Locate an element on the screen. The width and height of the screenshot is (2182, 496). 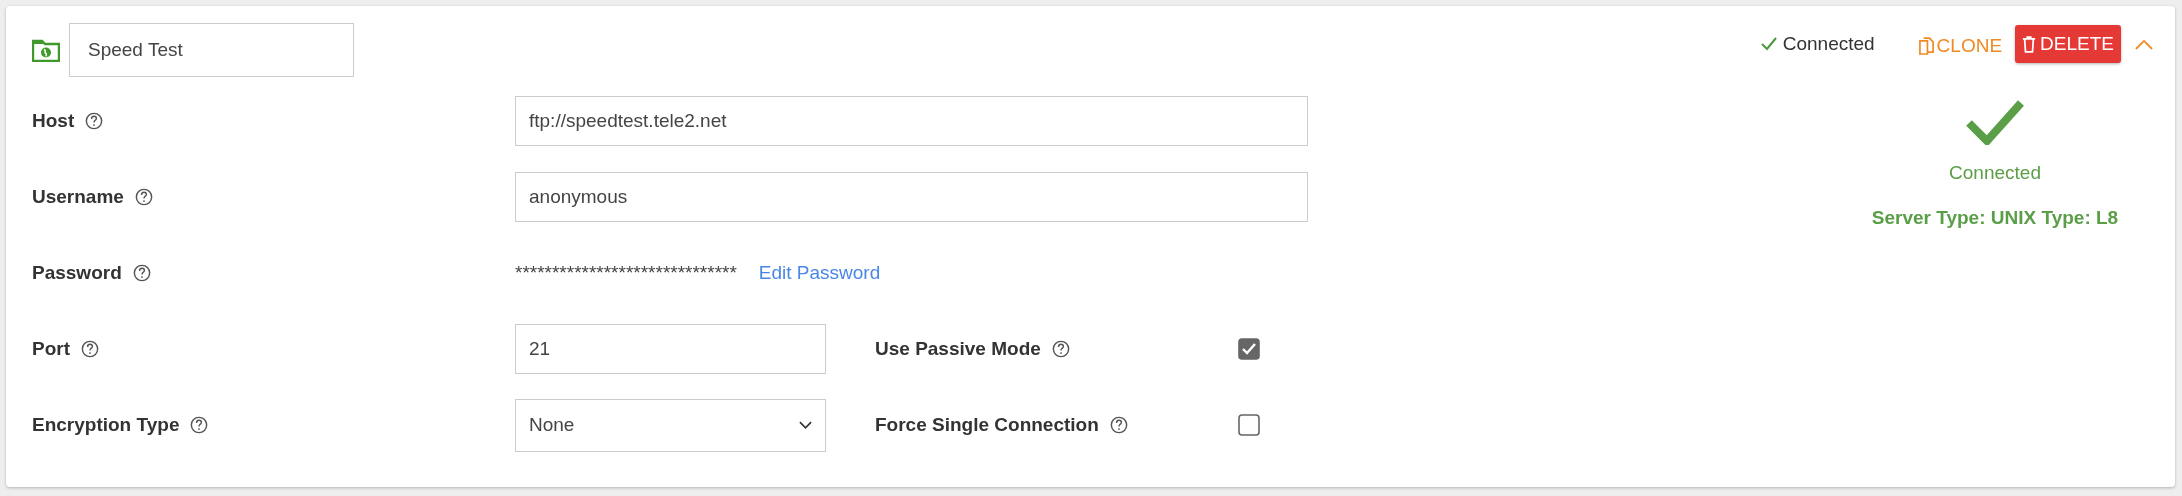
status-text: Connected is located at coordinates (1828, 44).